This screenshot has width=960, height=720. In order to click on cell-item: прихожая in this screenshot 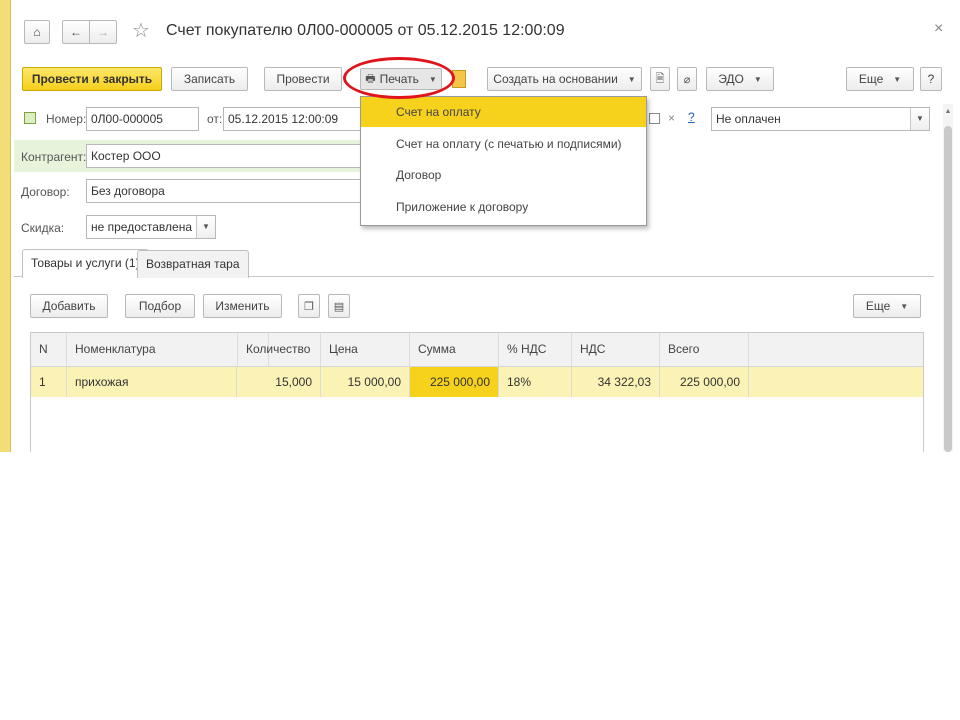, I will do `click(152, 382)`.